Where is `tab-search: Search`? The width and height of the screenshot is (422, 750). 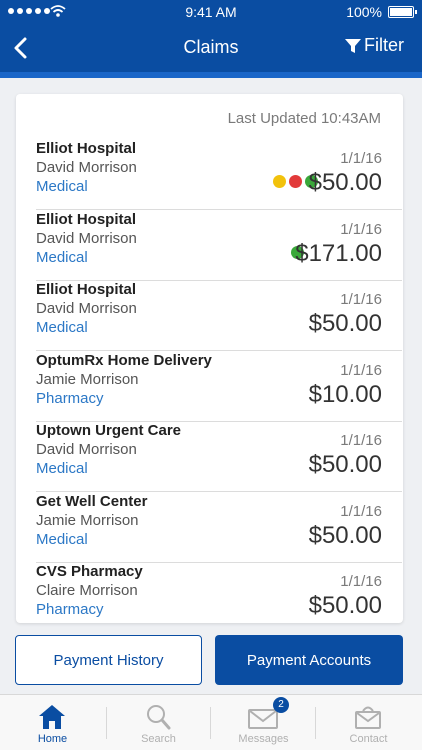
tab-search: Search is located at coordinates (158, 722).